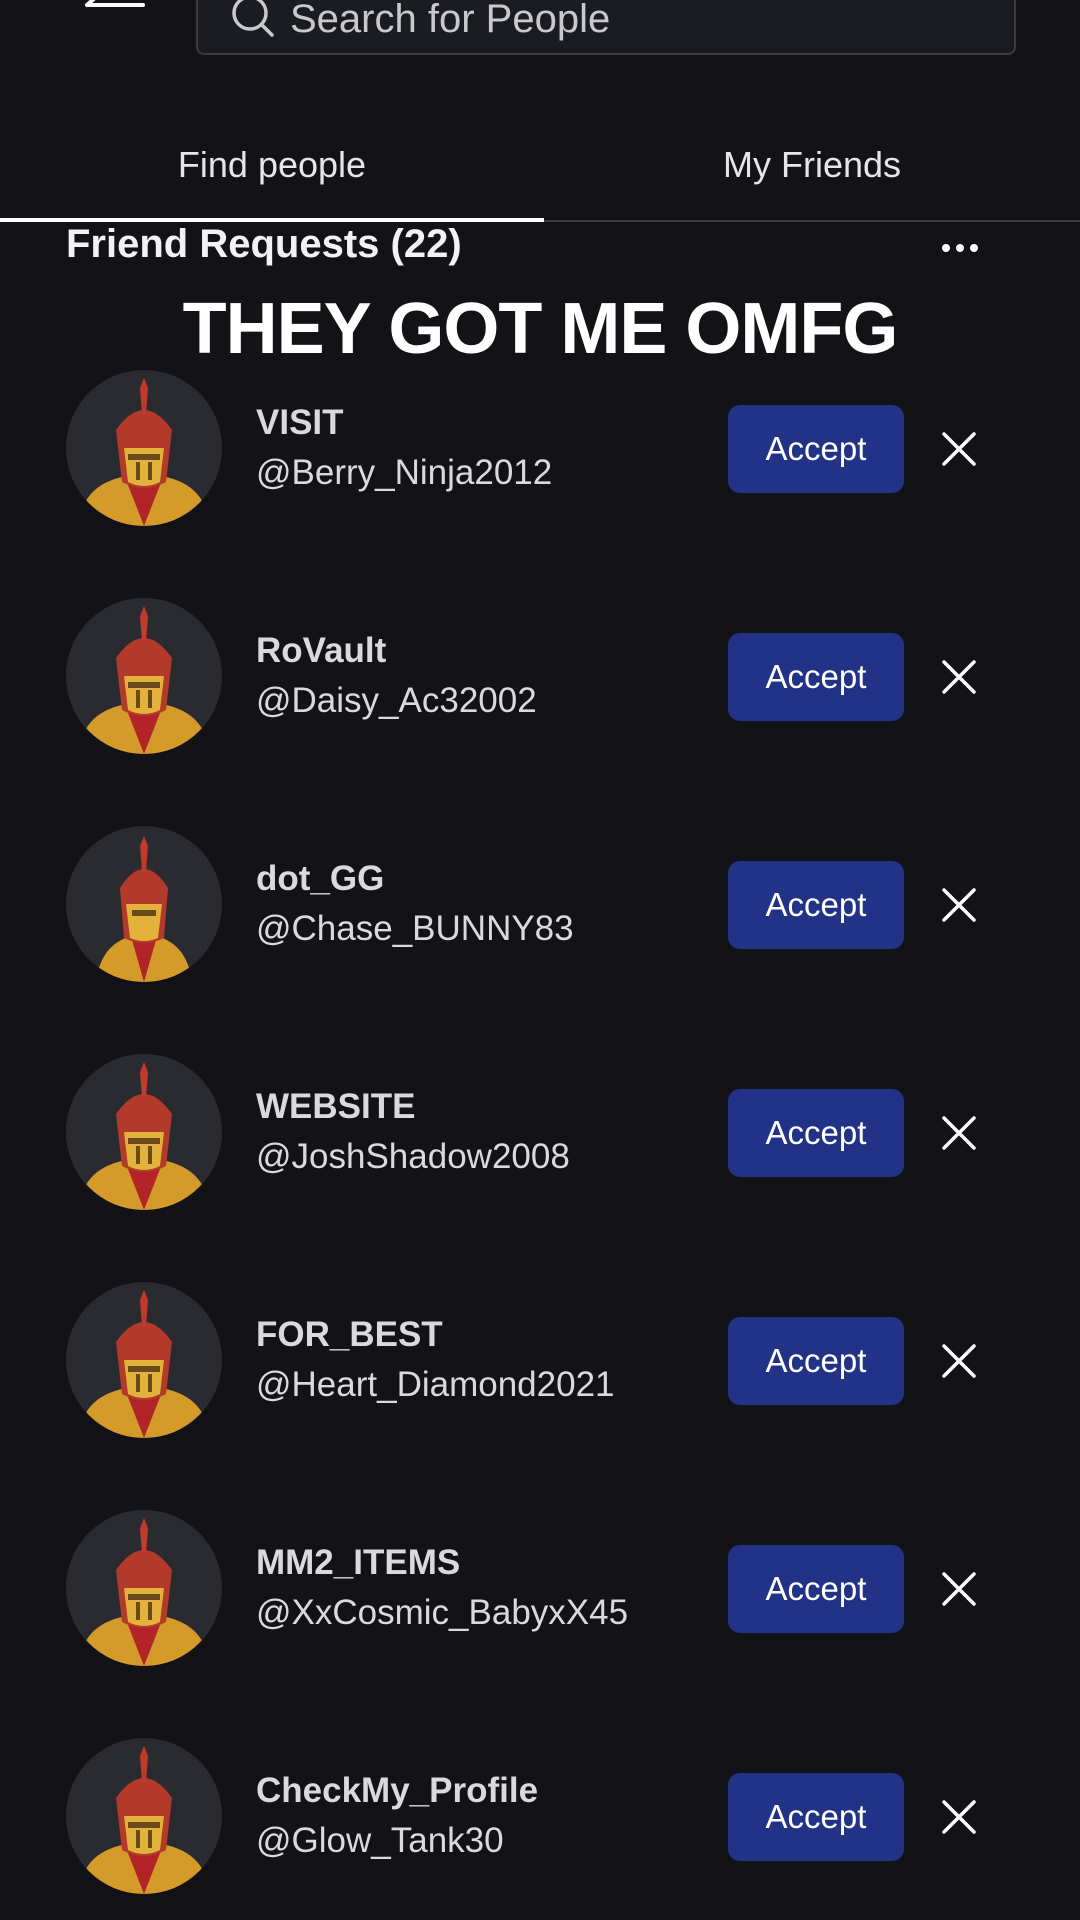 The image size is (1080, 1920). What do you see at coordinates (115, 3) in the screenshot?
I see `back-arrow-icon` at bounding box center [115, 3].